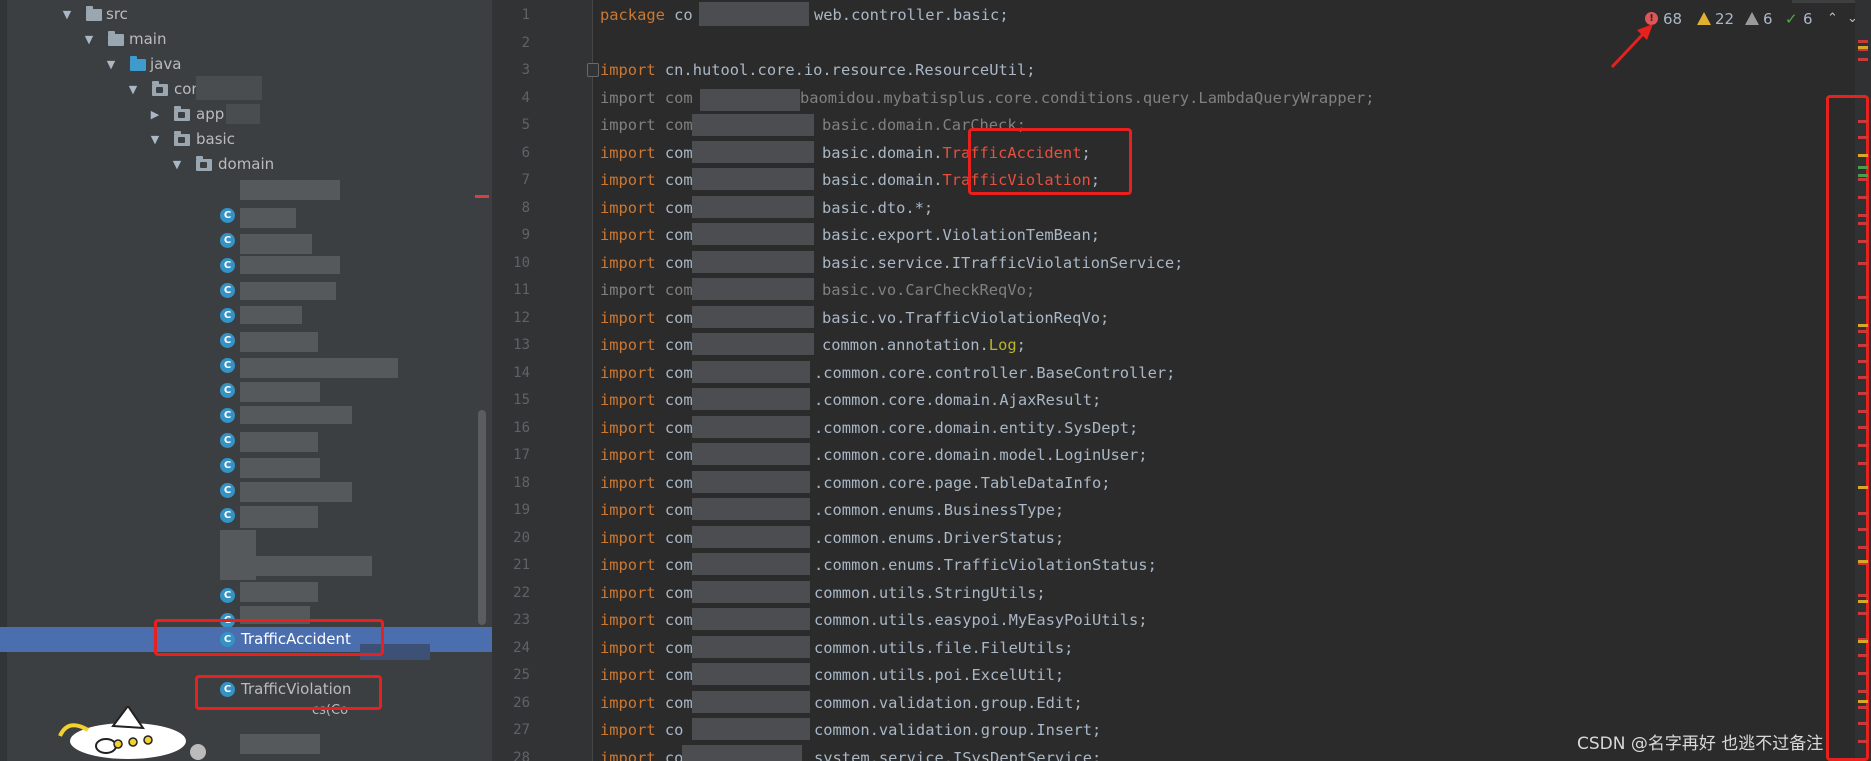  What do you see at coordinates (958, 754) in the screenshot?
I see `code-segment: system.service.ISysDeptService;` at bounding box center [958, 754].